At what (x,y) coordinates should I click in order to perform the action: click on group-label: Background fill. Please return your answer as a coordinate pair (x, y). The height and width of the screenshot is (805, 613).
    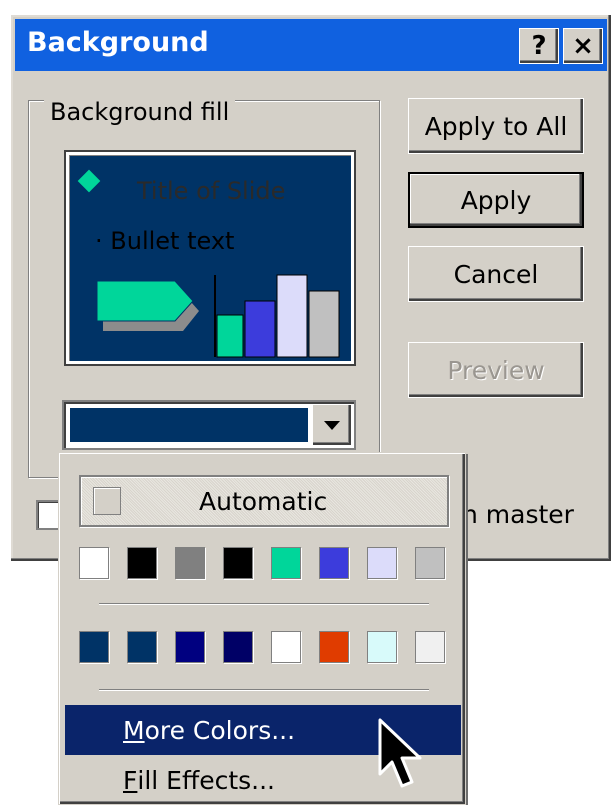
    Looking at the image, I should click on (140, 112).